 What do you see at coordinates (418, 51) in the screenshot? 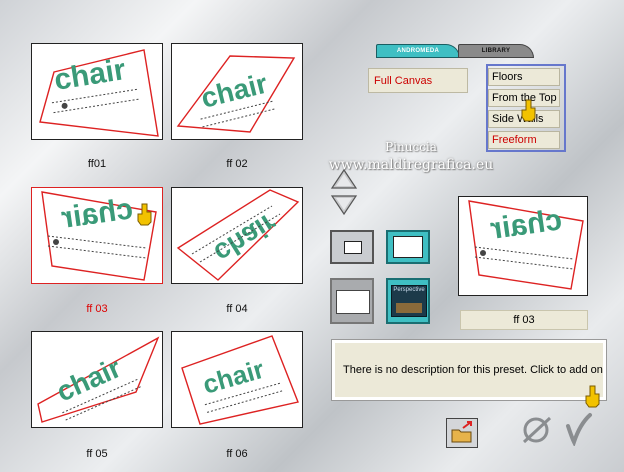
I see `tab-andromeda: ANDROMEDA` at bounding box center [418, 51].